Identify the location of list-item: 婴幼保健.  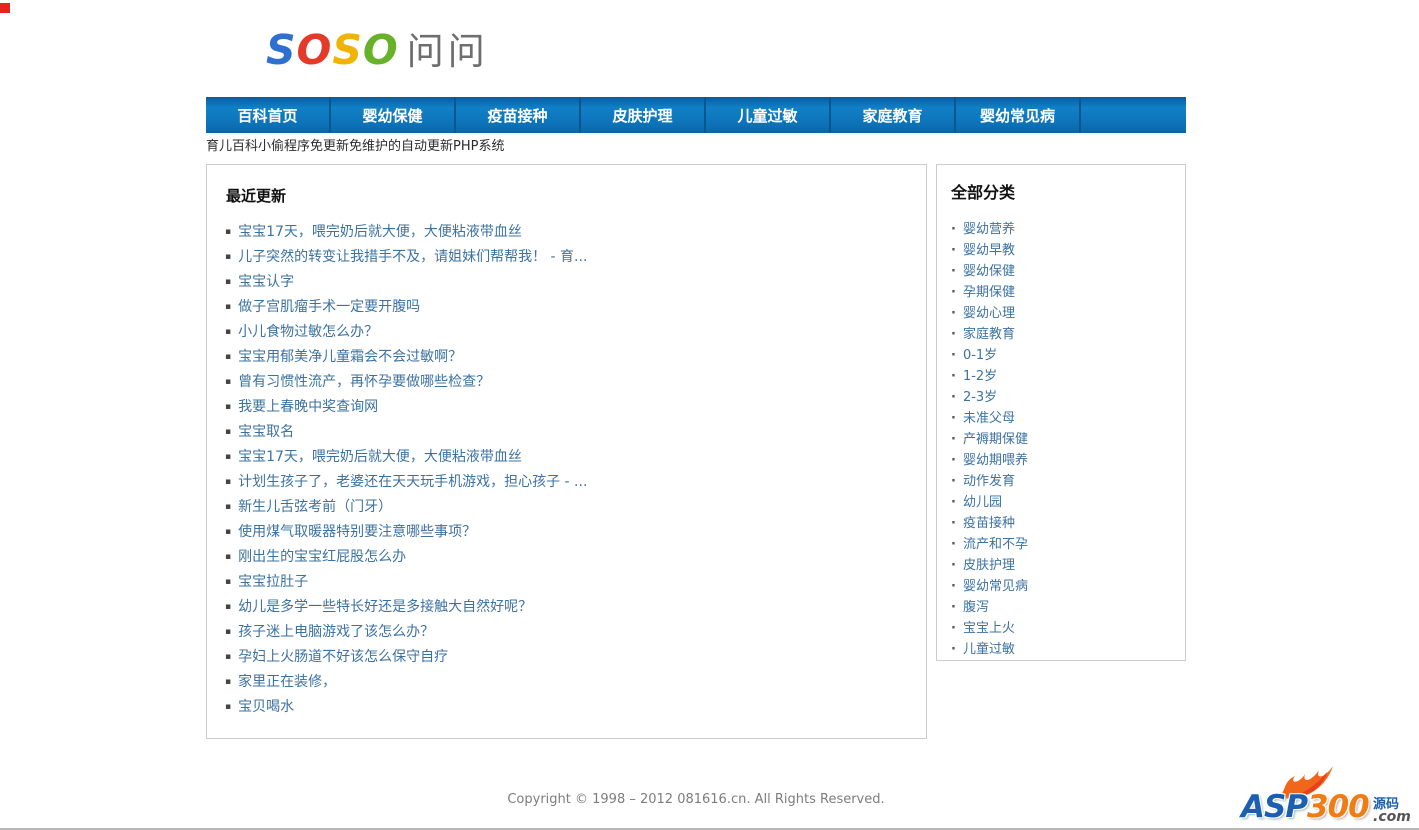
(1061, 271).